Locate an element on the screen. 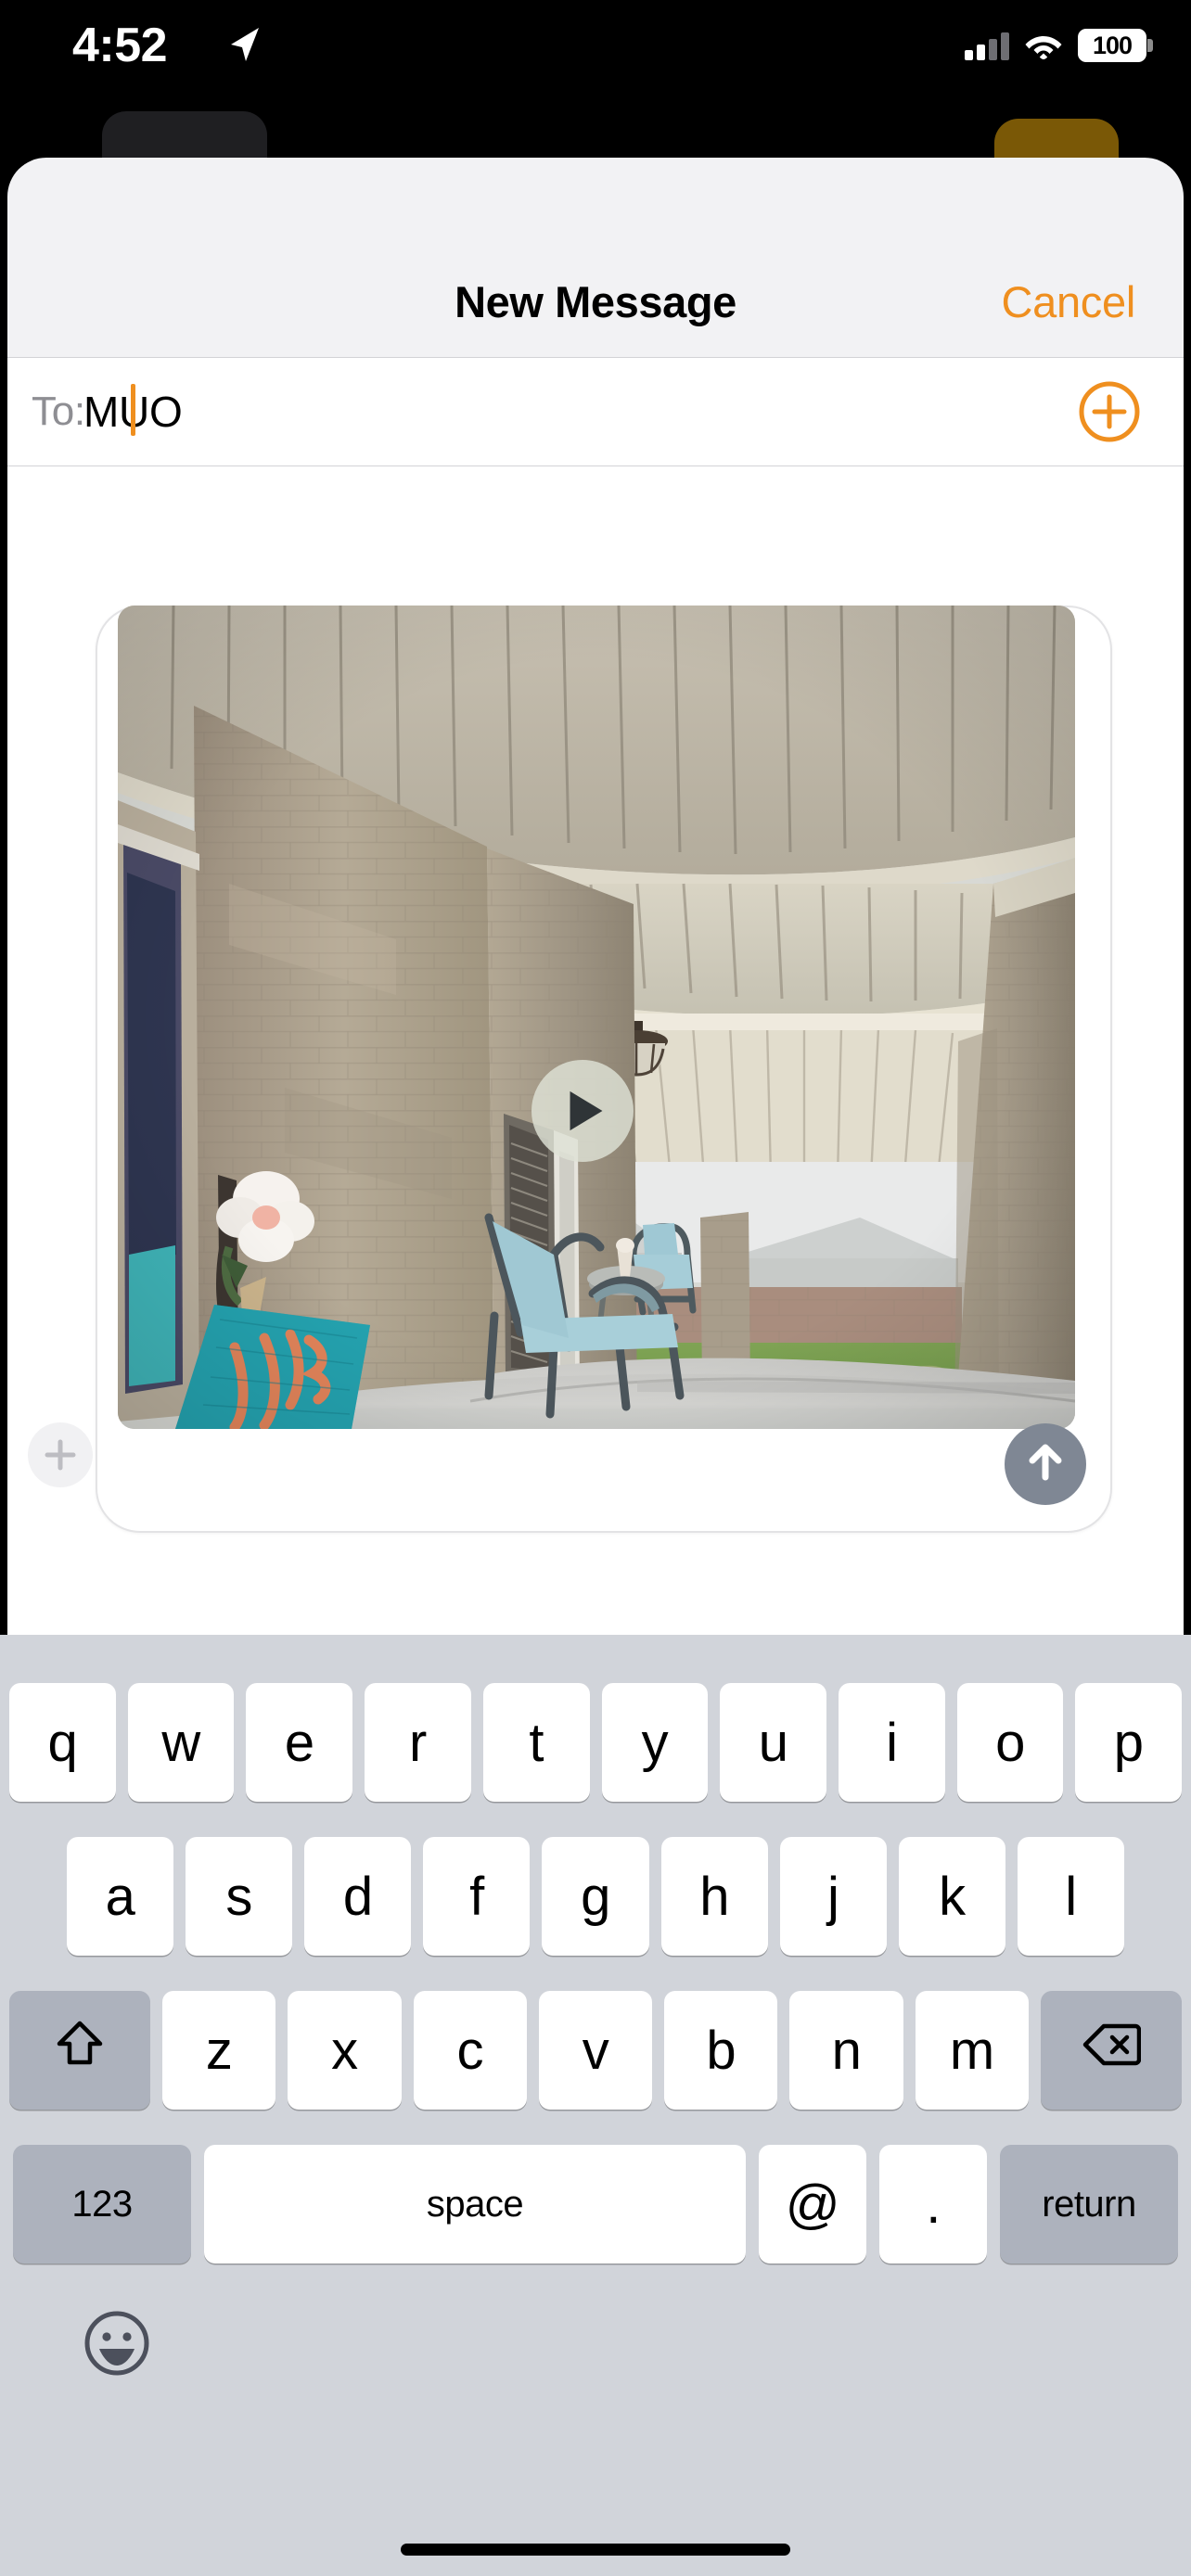  key-g: g is located at coordinates (595, 1896).